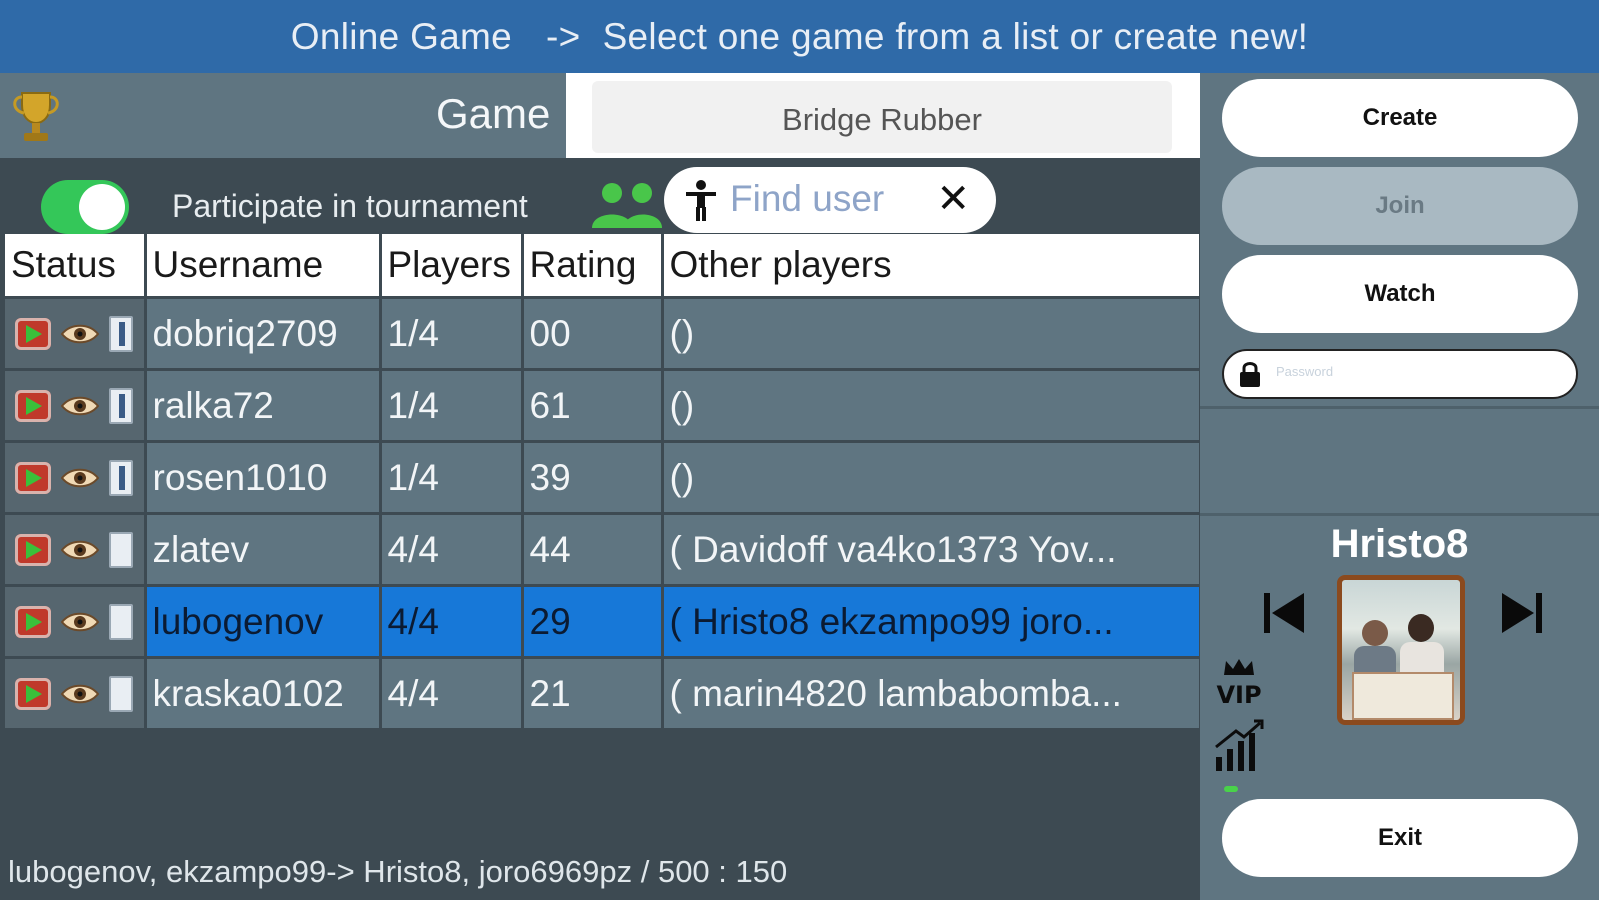 The image size is (1599, 900). What do you see at coordinates (263, 405) in the screenshot?
I see `row-username: ralka72` at bounding box center [263, 405].